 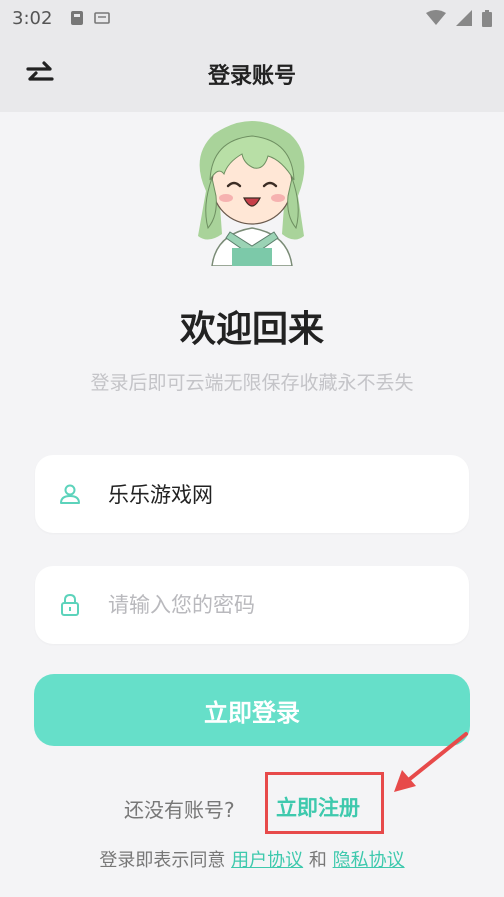 I want to click on avatar-illustration, so click(x=251, y=193).